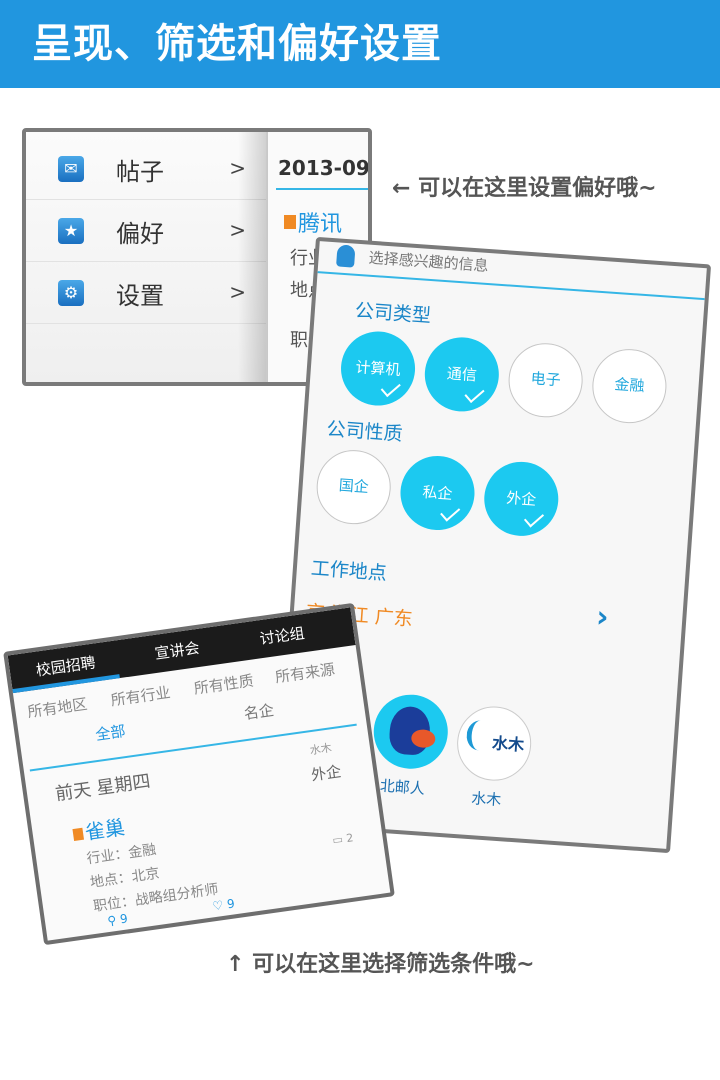 The image size is (720, 1080). I want to click on source-label-newsmth: 水木, so click(486, 799).